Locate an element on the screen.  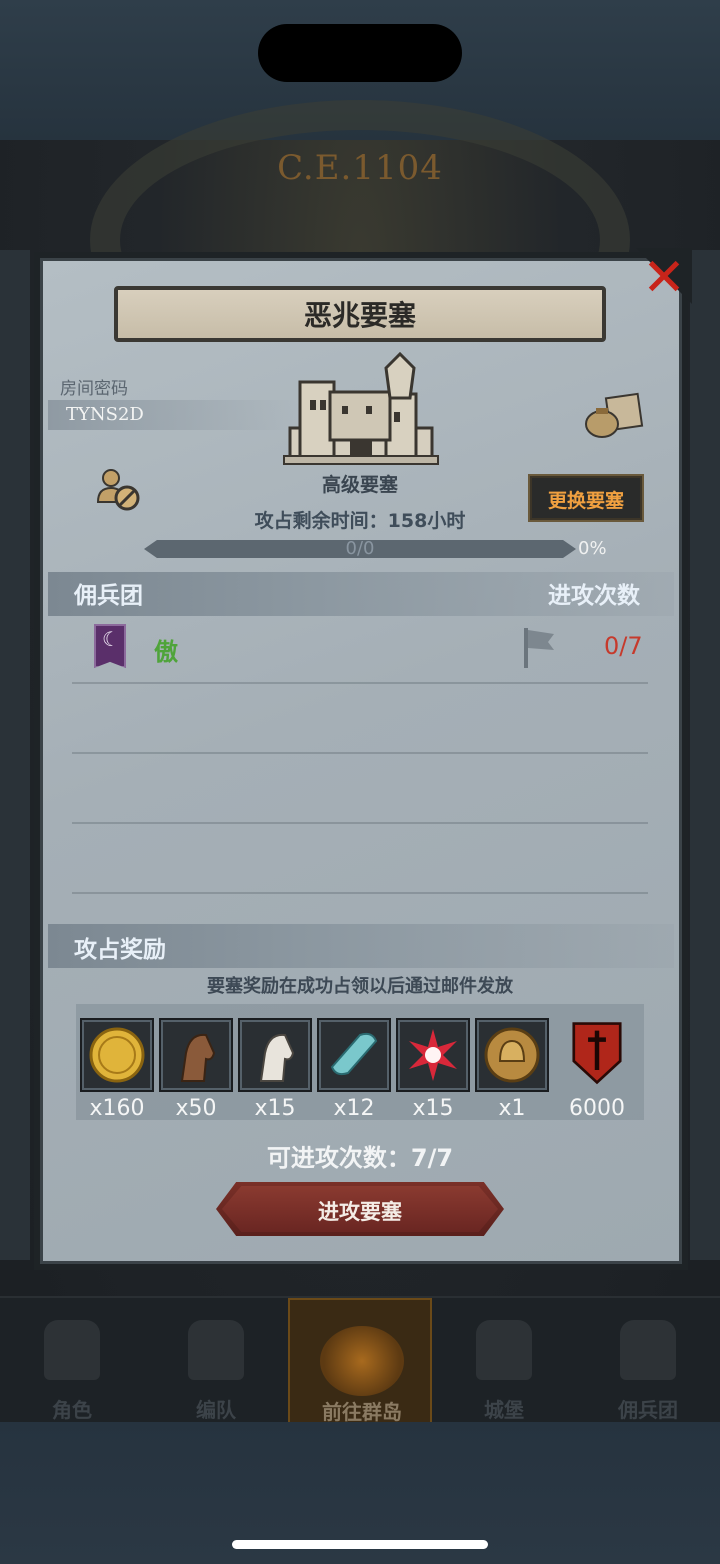
supplies-icon is located at coordinates (614, 415).